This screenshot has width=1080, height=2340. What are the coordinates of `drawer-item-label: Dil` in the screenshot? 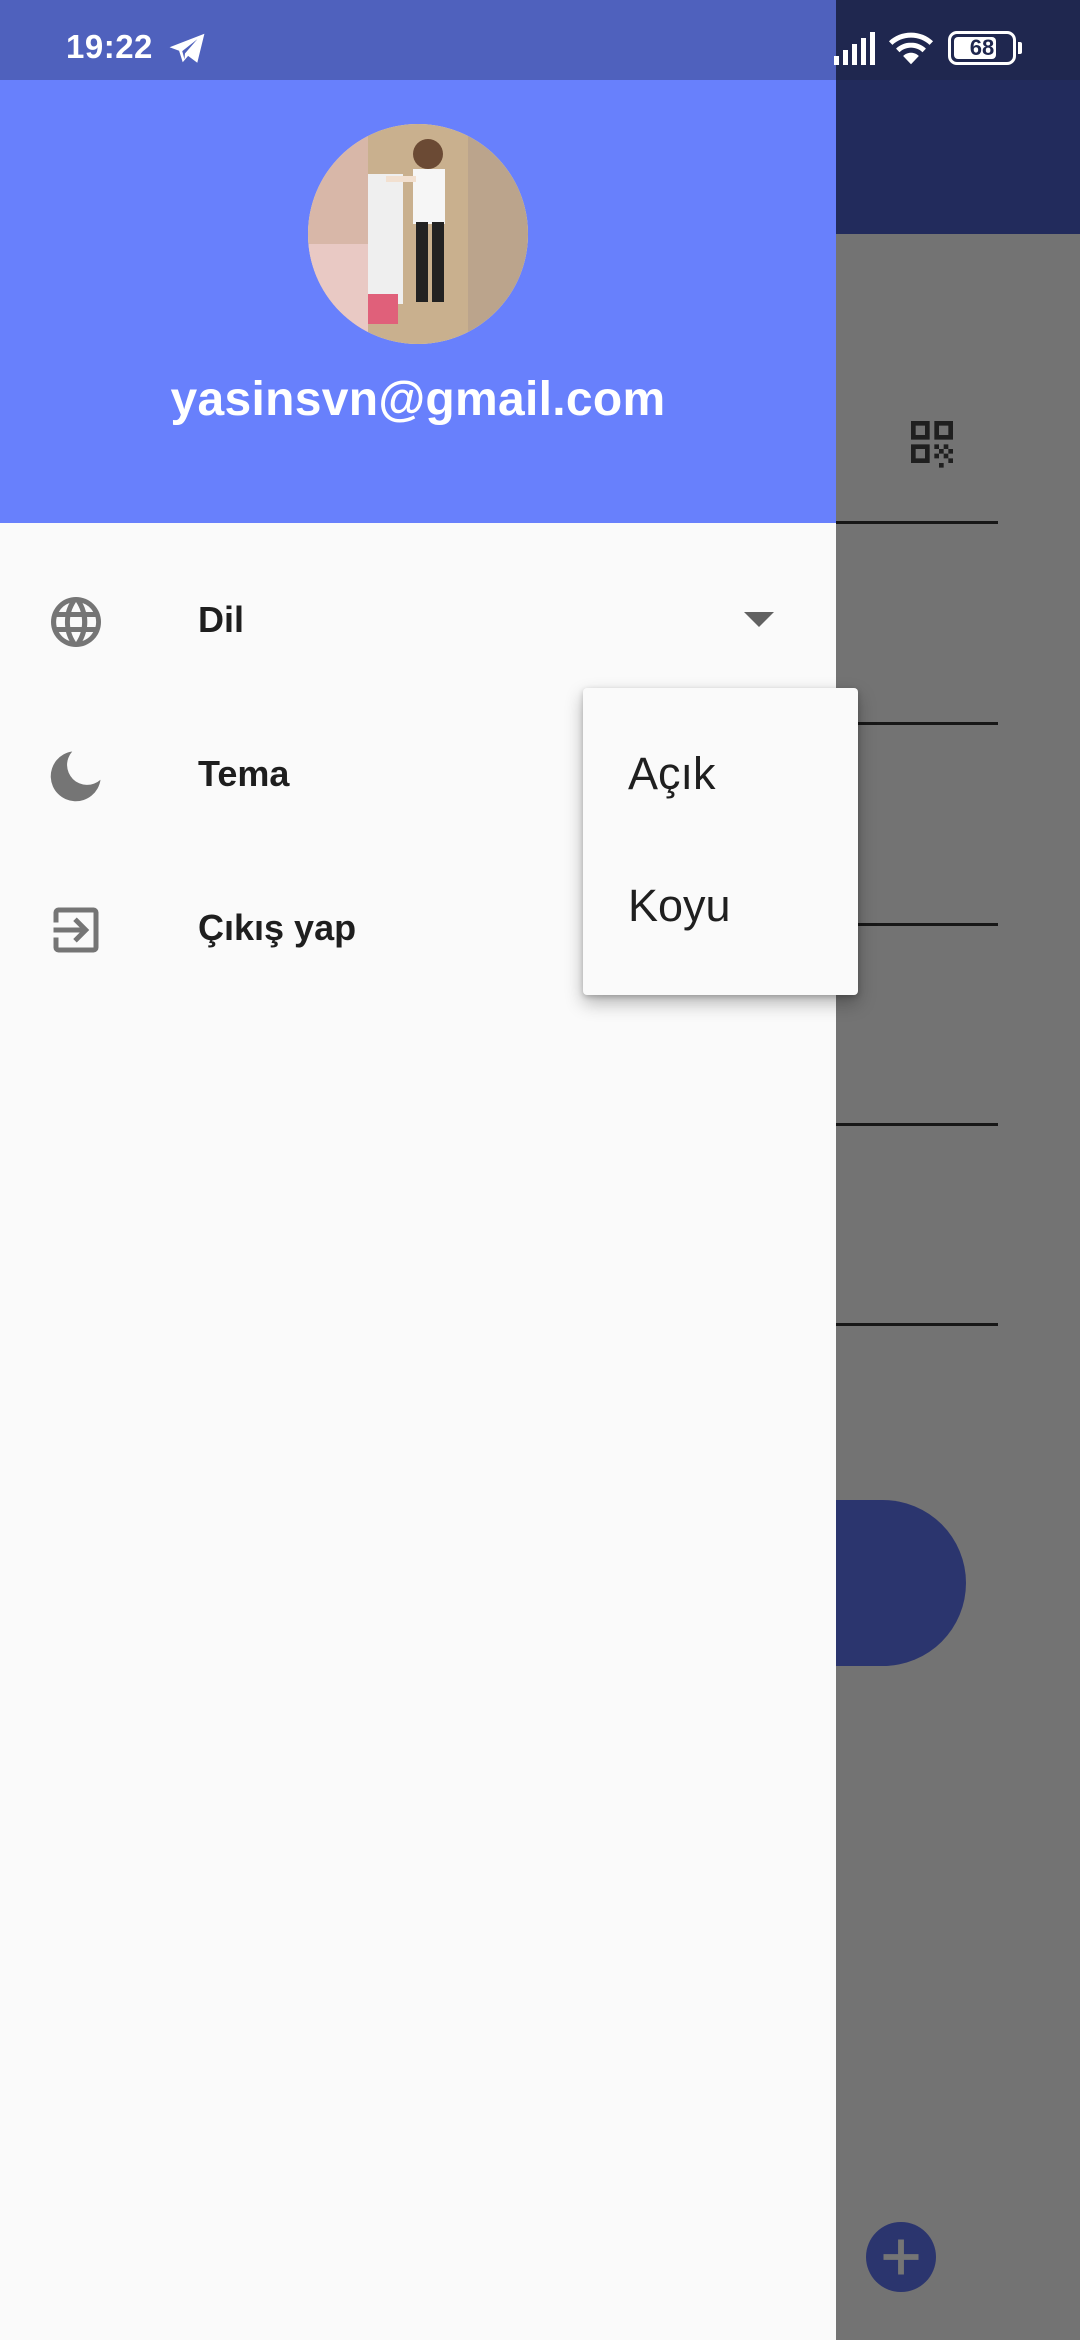 It's located at (221, 619).